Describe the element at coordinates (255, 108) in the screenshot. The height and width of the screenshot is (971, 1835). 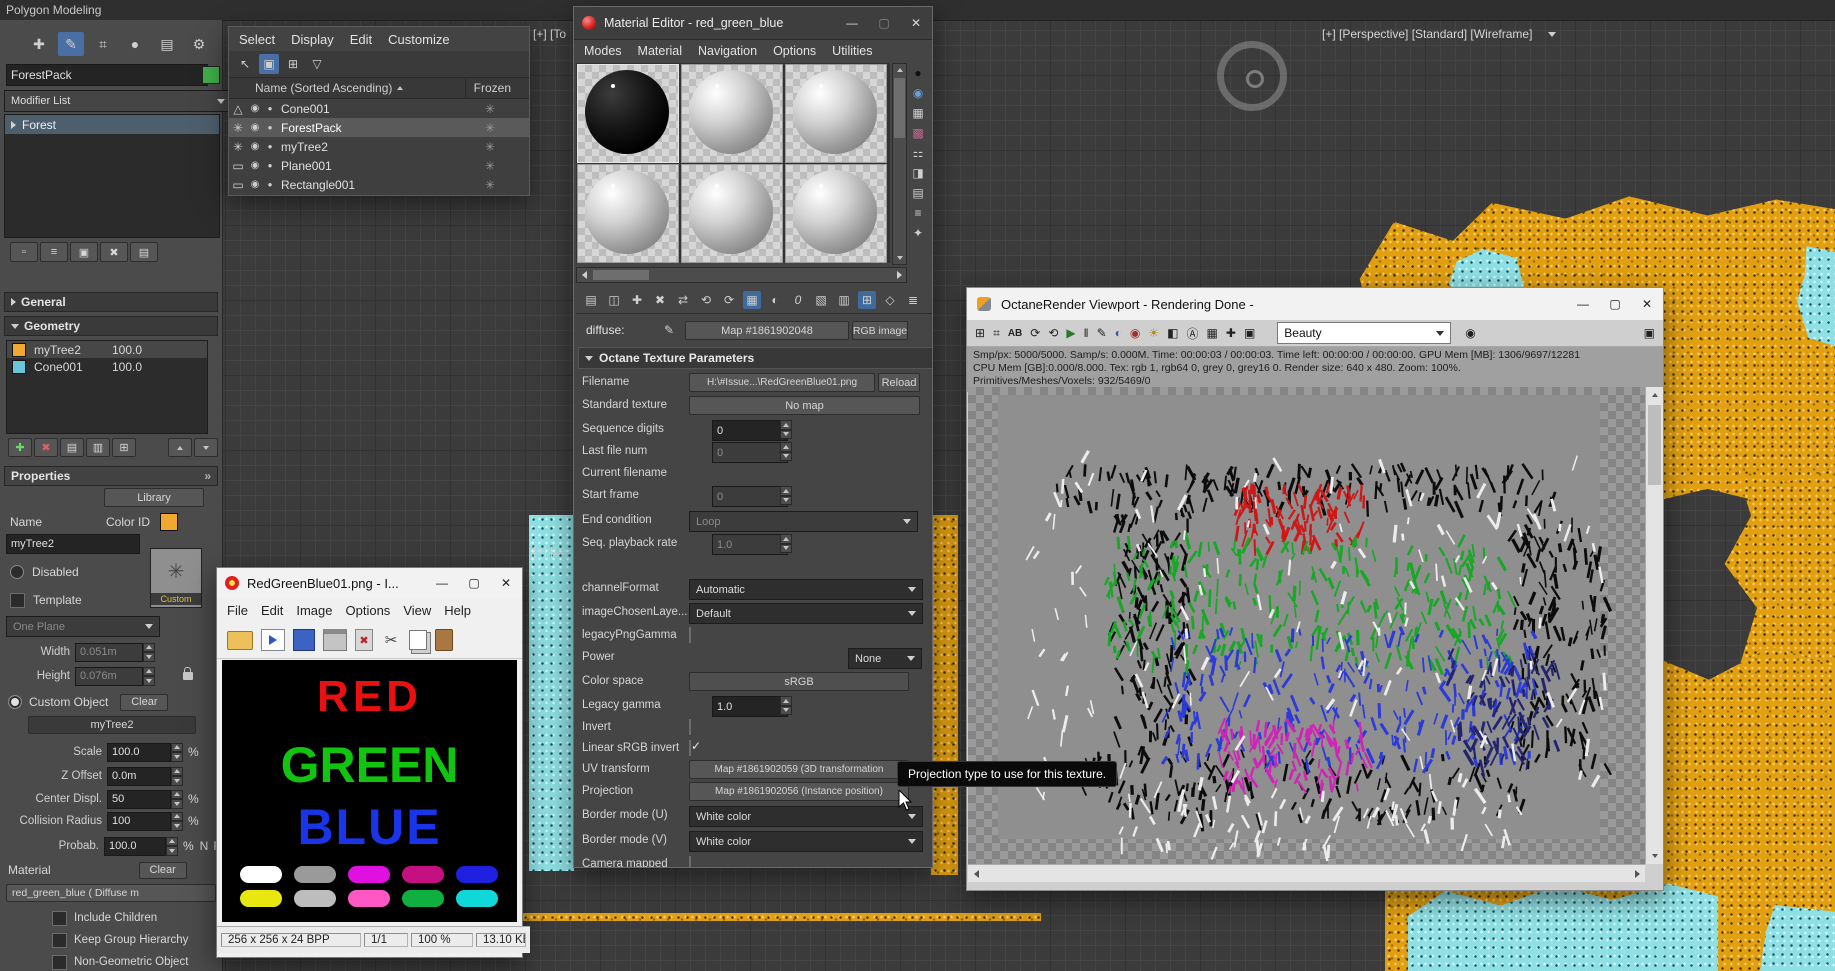
I see `visibility-icon: ◉` at that location.